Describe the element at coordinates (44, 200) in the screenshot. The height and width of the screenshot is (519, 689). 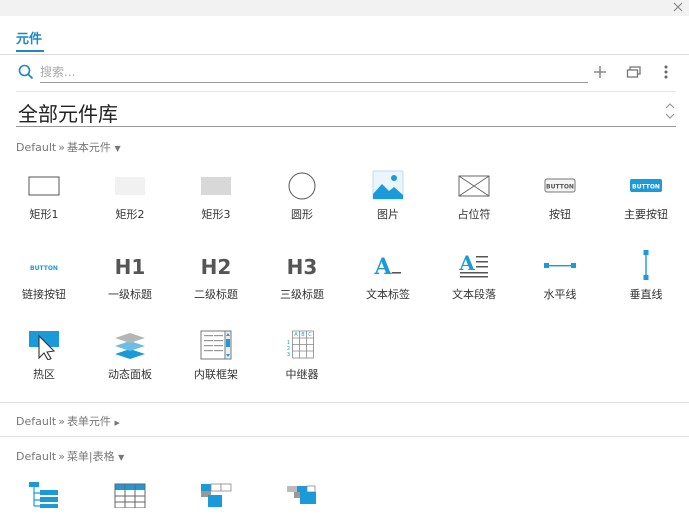
I see `widget-rectangle1: 矩形1` at that location.